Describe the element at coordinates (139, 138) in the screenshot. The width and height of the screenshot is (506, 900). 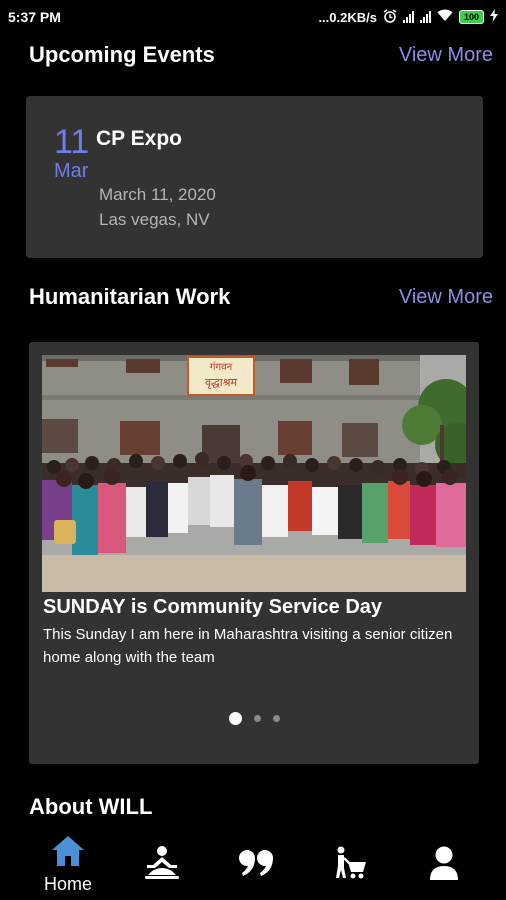
I see `event-title: CP Expo` at that location.